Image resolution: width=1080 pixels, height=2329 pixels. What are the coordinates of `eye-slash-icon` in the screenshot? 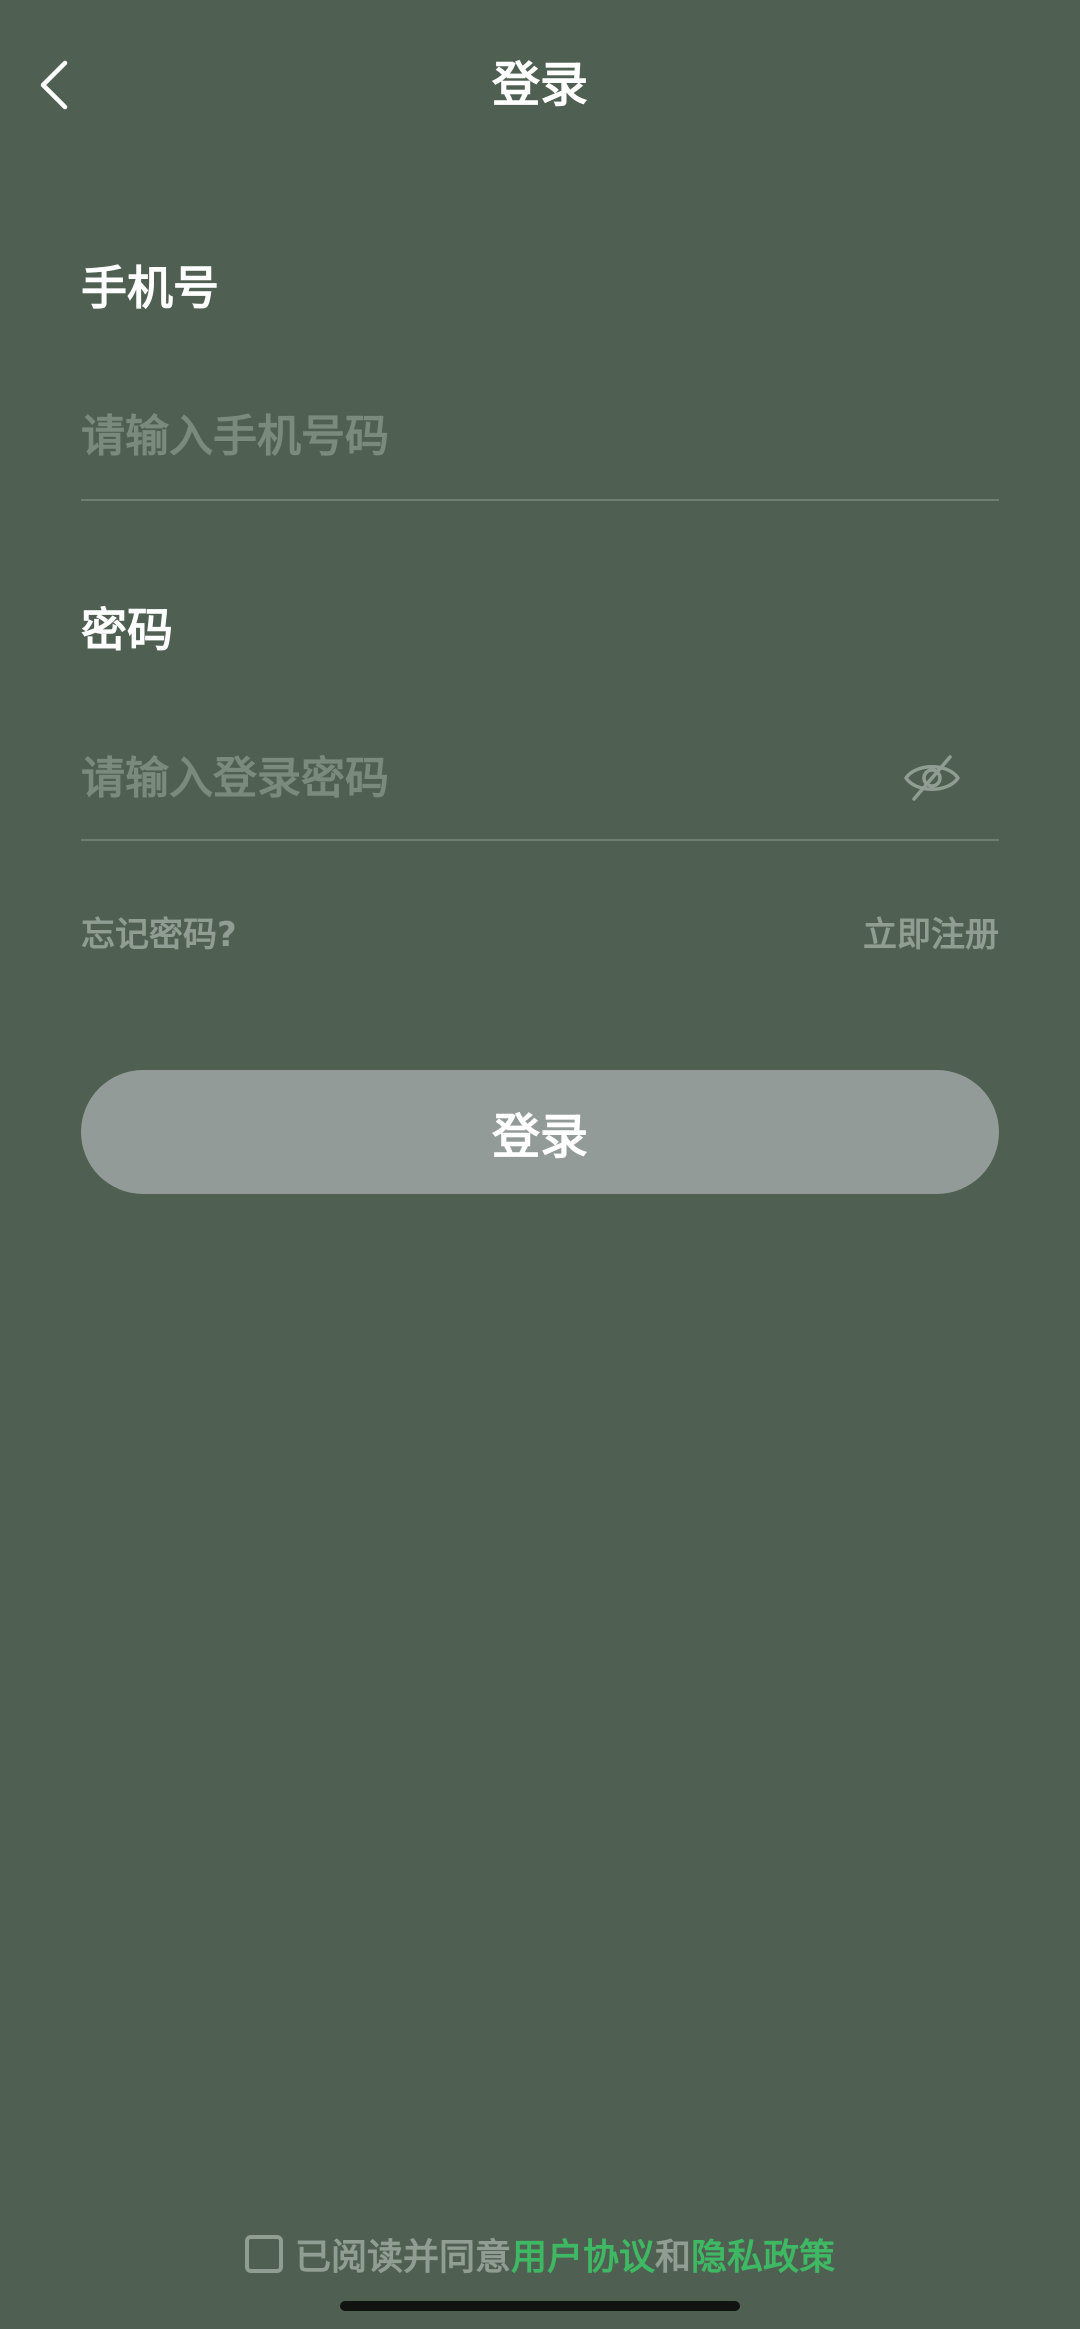 It's located at (932, 778).